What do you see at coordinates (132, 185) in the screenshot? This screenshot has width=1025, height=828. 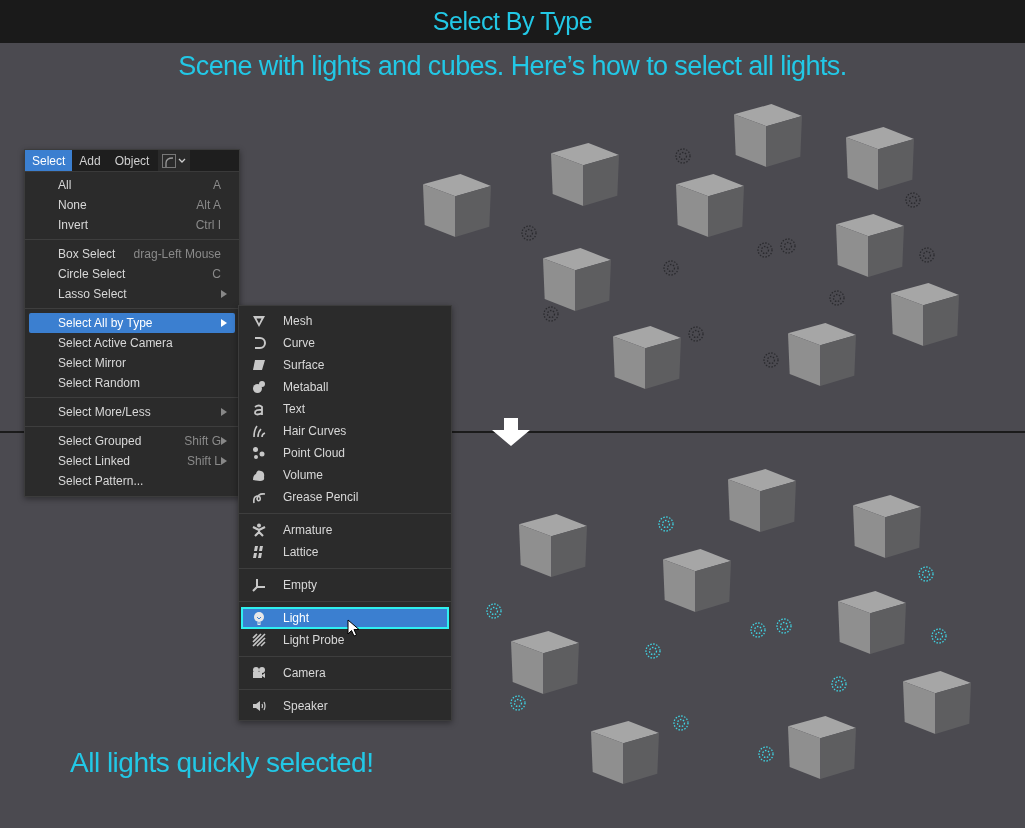 I see `menu-item: All A` at bounding box center [132, 185].